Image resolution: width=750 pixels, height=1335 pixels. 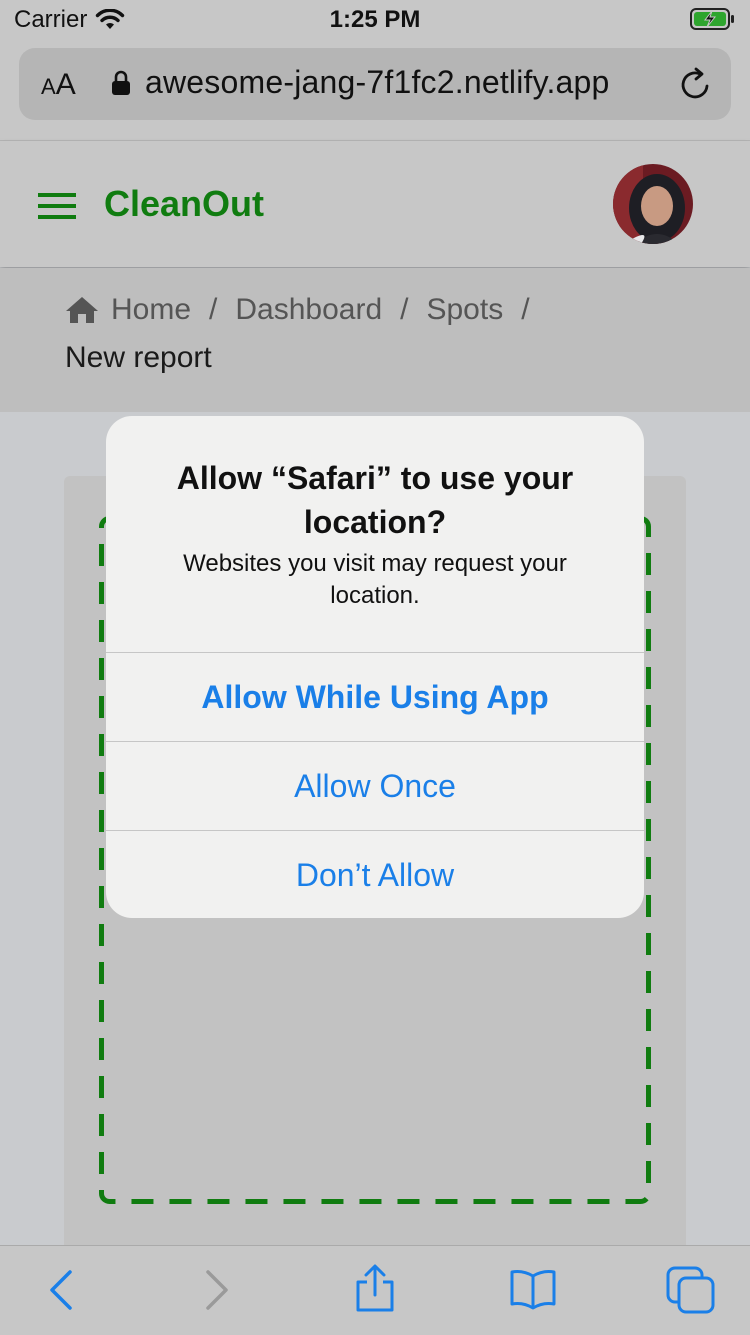 I want to click on bookmarks-icon, so click(x=533, y=1289).